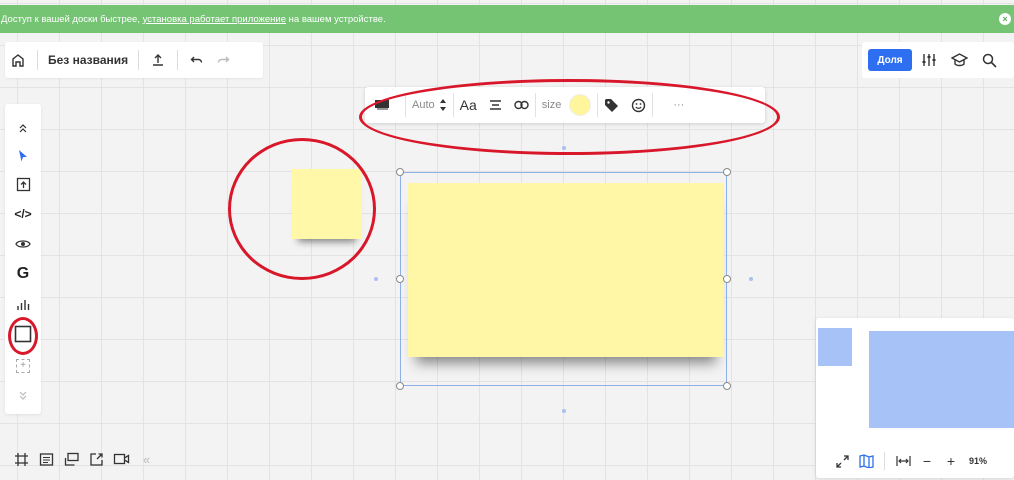 This screenshot has height=480, width=1014. I want to click on share-screen-button, so click(96, 459).